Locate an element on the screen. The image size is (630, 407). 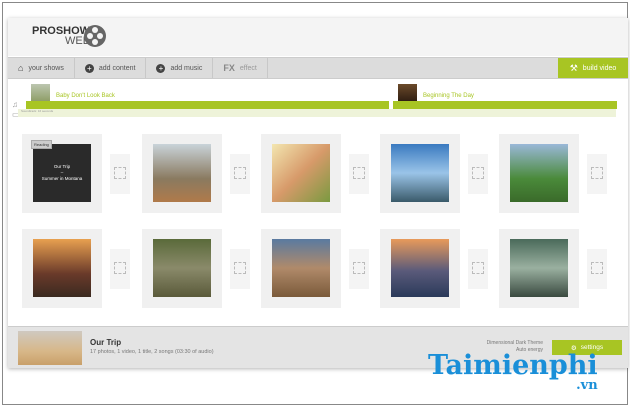
caption-track: Soundtrack: 16 seconds is located at coordinates (317, 113).